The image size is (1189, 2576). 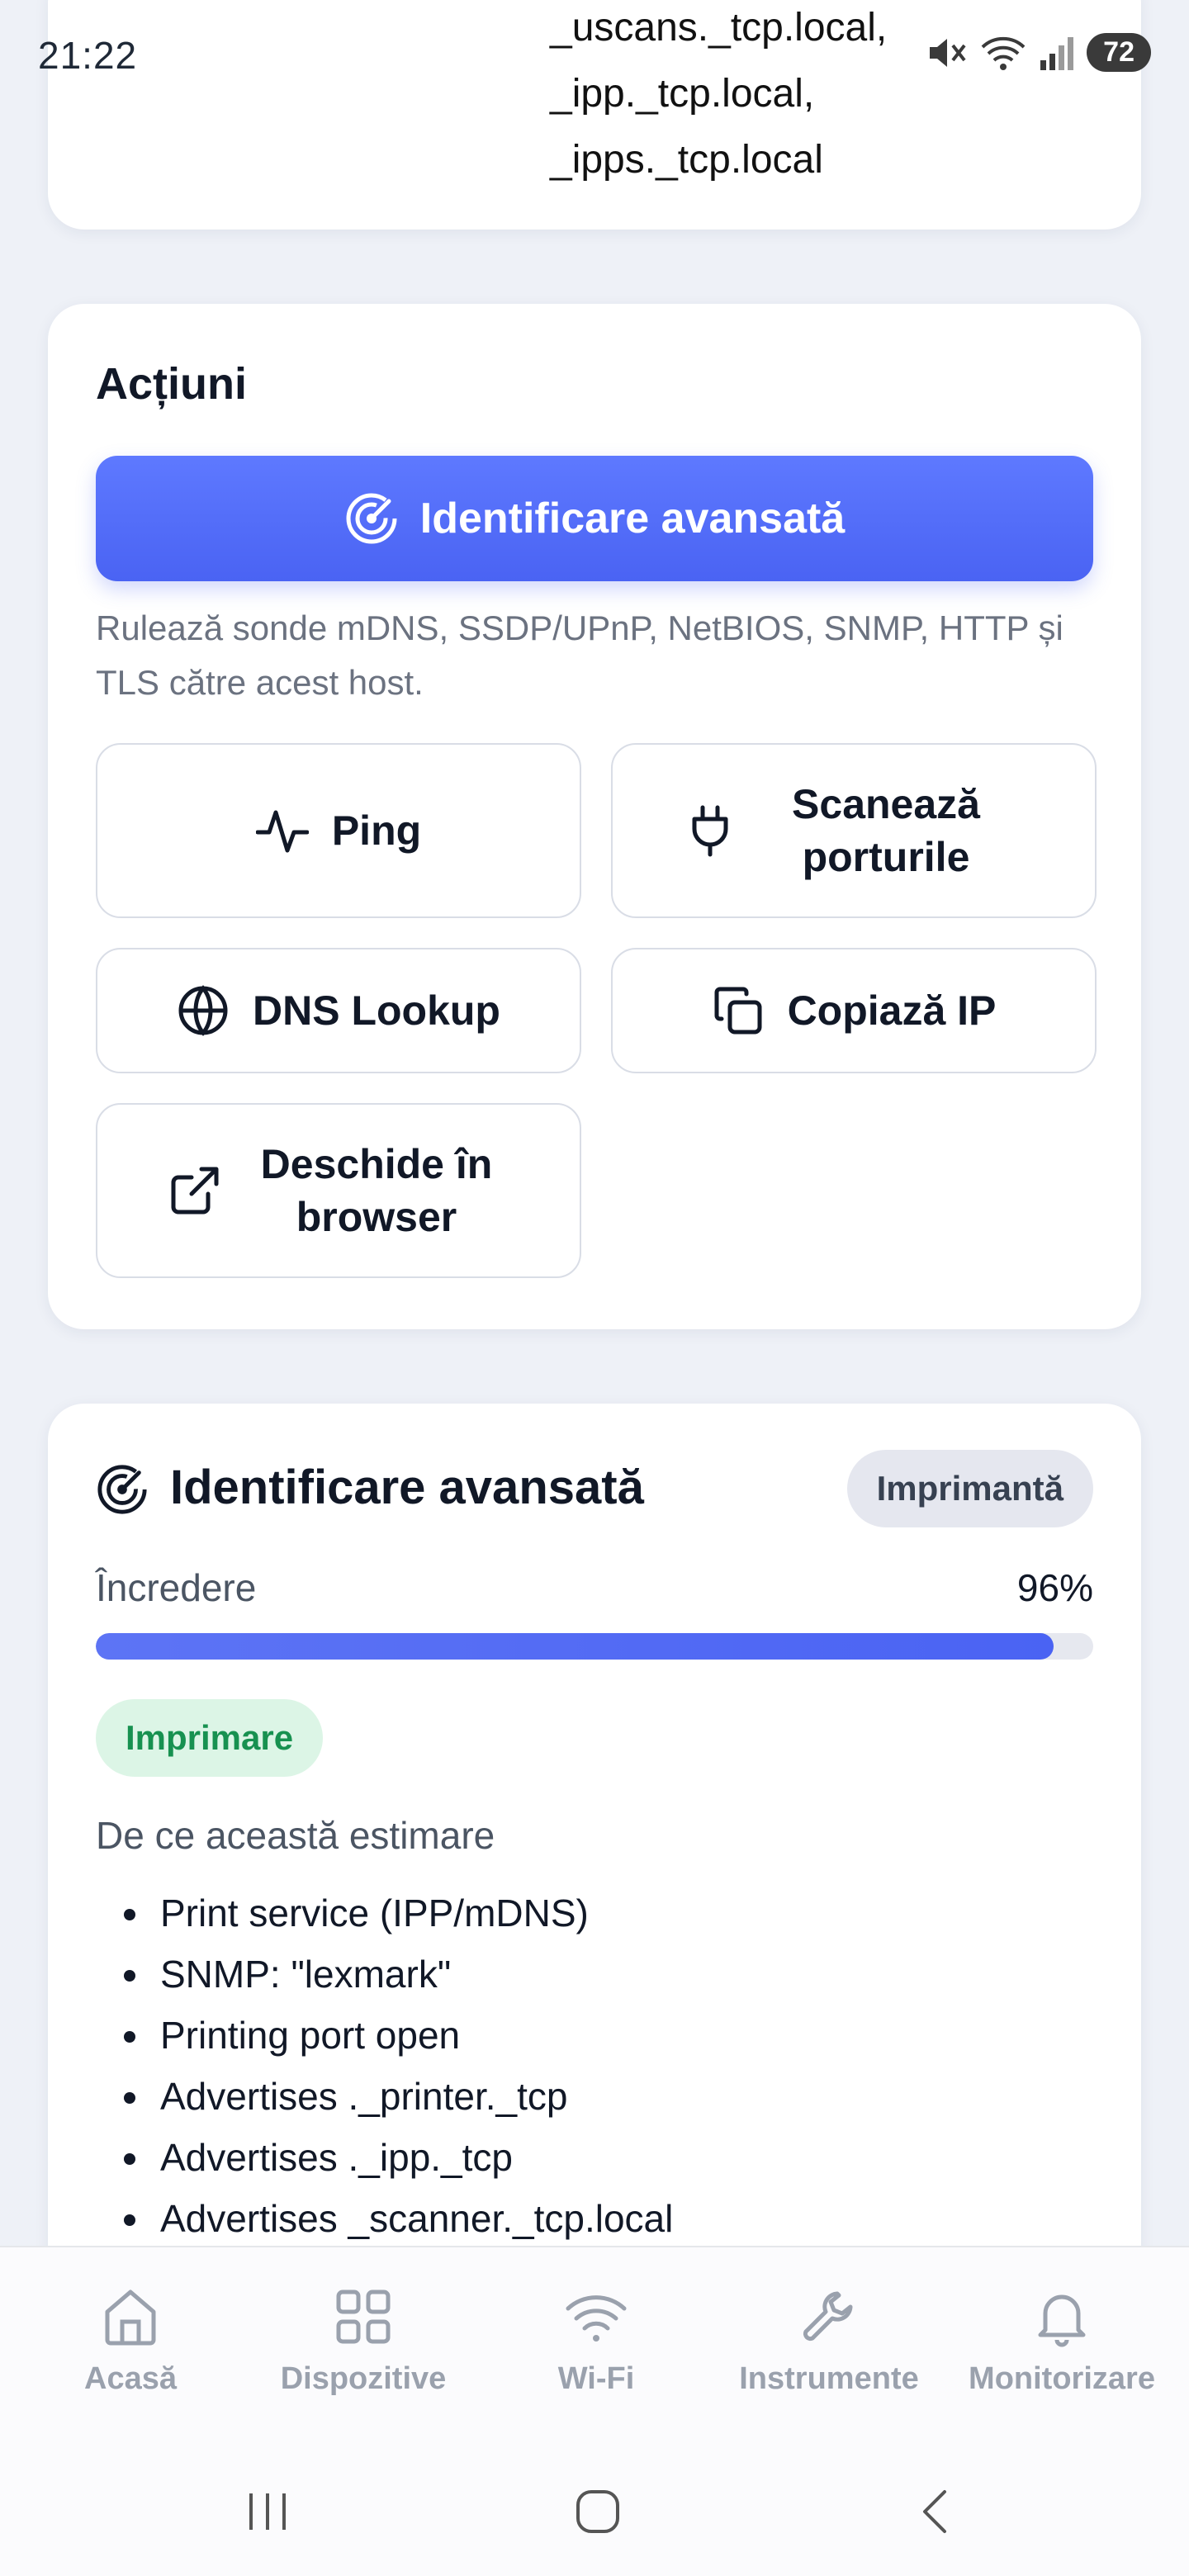 I want to click on confidence-value: 96%, so click(x=1054, y=1587).